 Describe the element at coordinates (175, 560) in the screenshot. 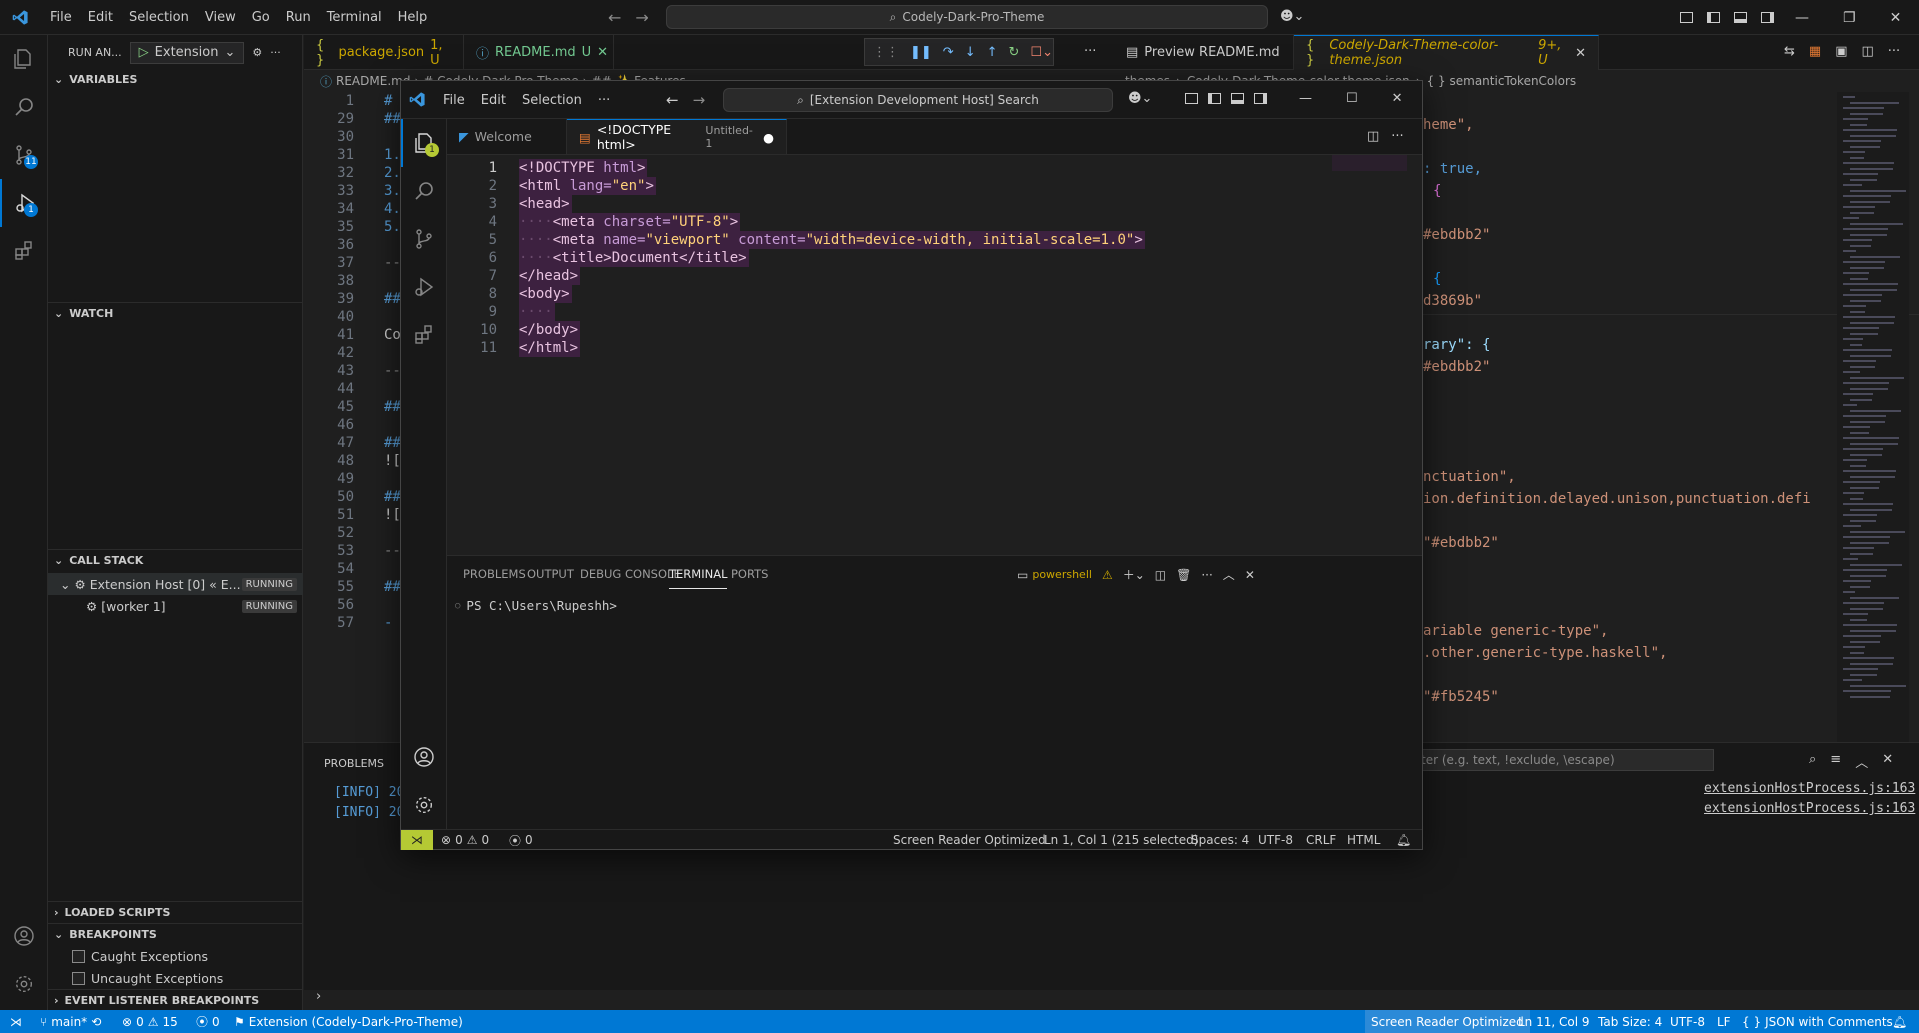

I see `call-stack-section-header: ⌄ CALL STACK` at that location.